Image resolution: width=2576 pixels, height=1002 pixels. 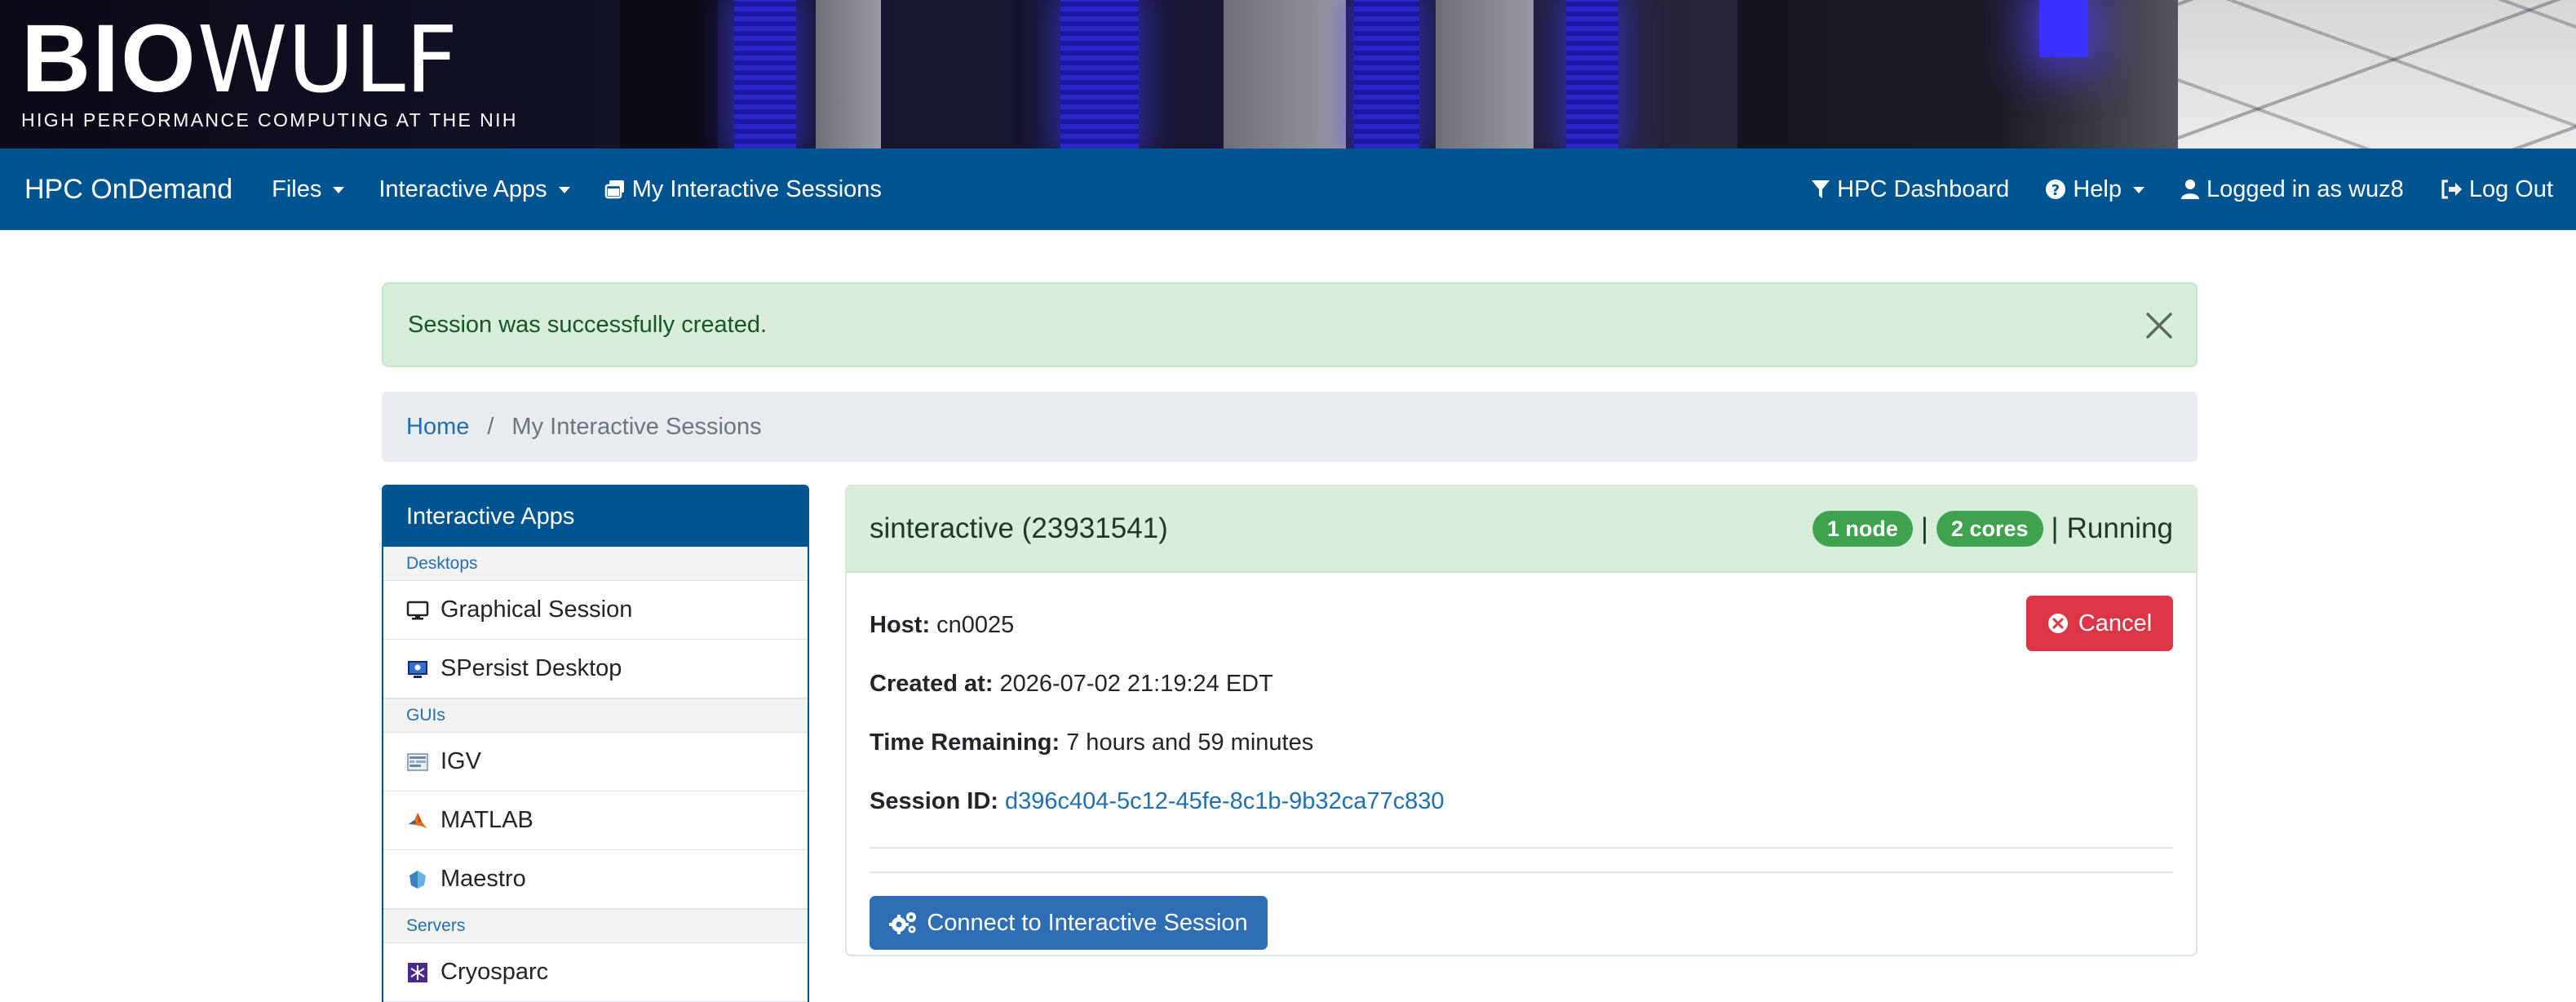 What do you see at coordinates (1957, 74) in the screenshot?
I see `banner-cabinet` at bounding box center [1957, 74].